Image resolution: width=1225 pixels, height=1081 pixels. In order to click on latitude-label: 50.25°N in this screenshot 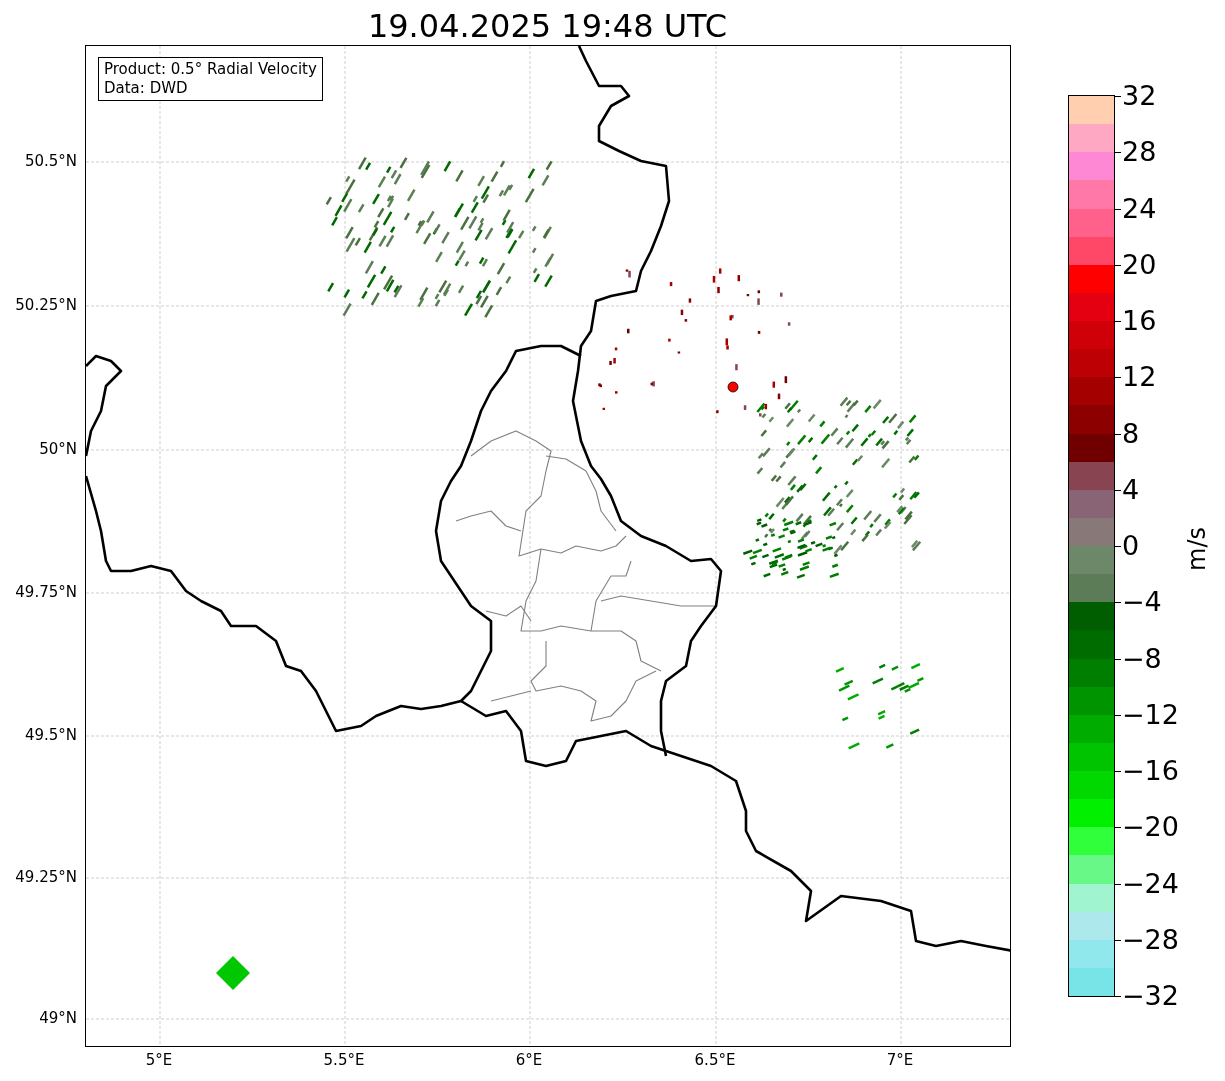, I will do `click(46, 305)`.